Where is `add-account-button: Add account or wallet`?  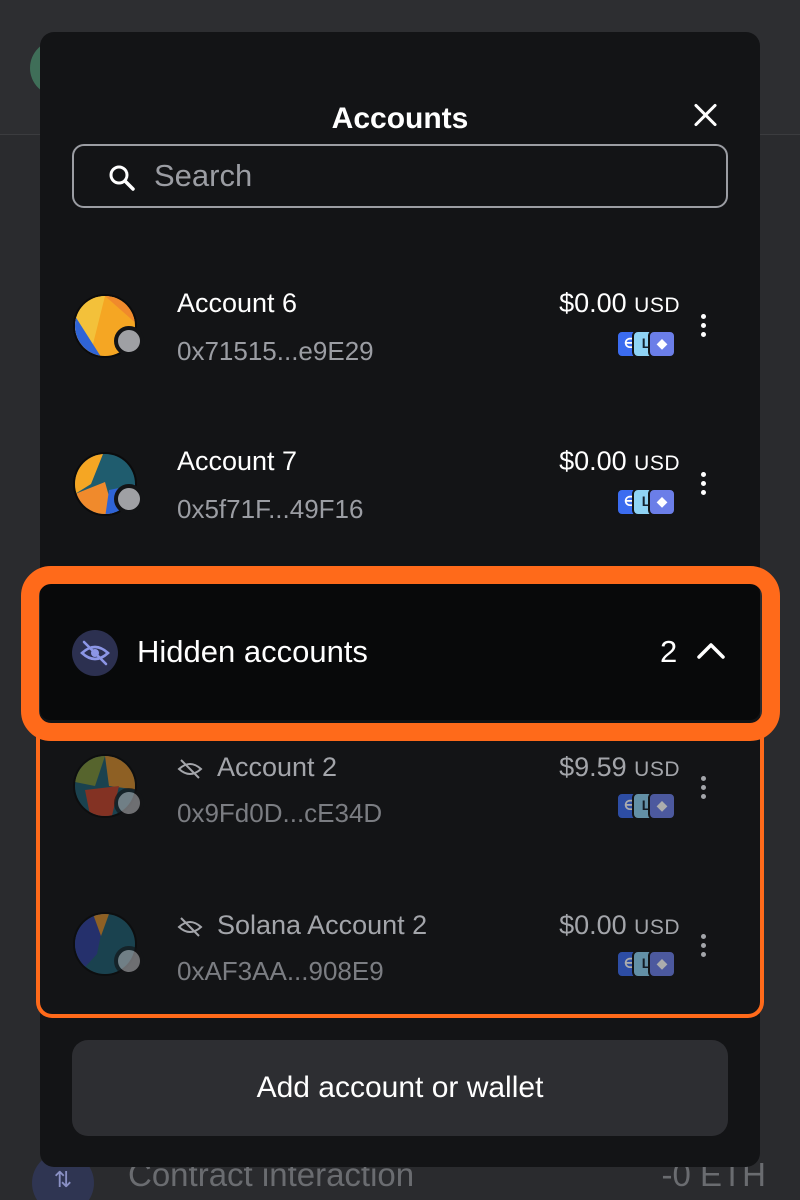 add-account-button: Add account or wallet is located at coordinates (400, 1088).